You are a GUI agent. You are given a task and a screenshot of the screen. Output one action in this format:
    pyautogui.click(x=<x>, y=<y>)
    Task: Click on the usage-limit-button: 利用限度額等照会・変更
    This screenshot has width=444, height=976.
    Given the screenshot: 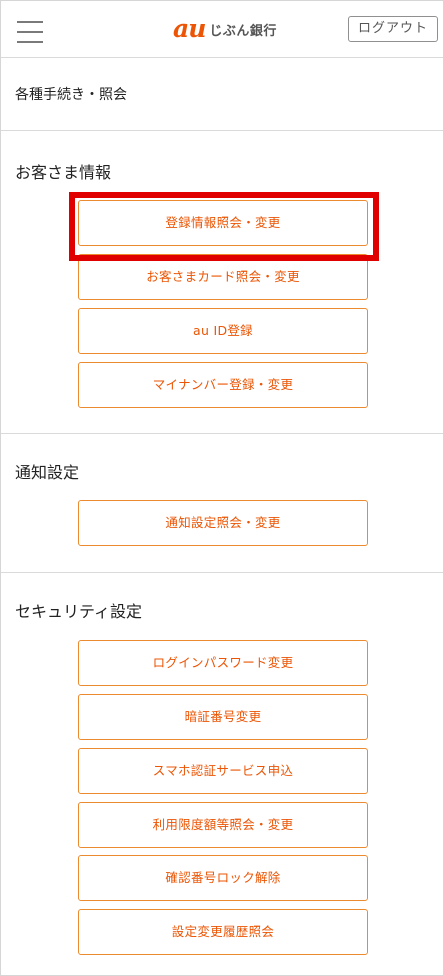 What is the action you would take?
    pyautogui.click(x=223, y=825)
    